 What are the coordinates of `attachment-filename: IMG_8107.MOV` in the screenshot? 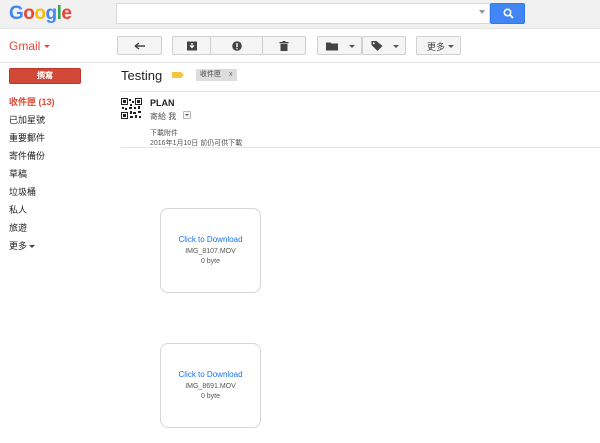 It's located at (210, 251).